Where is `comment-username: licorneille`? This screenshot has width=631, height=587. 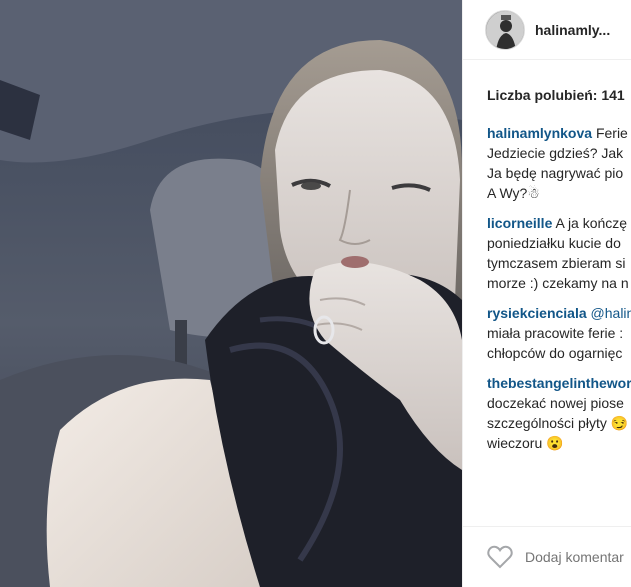 comment-username: licorneille is located at coordinates (519, 223).